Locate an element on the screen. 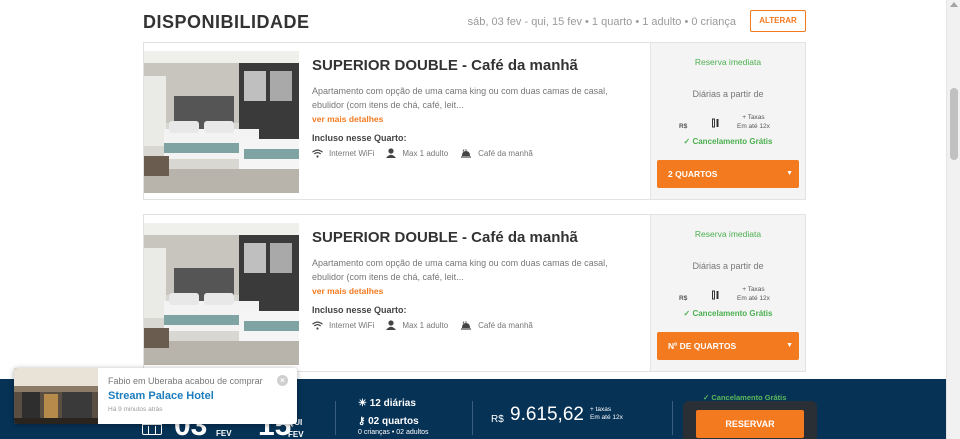  hotel-photo is located at coordinates (56, 396).